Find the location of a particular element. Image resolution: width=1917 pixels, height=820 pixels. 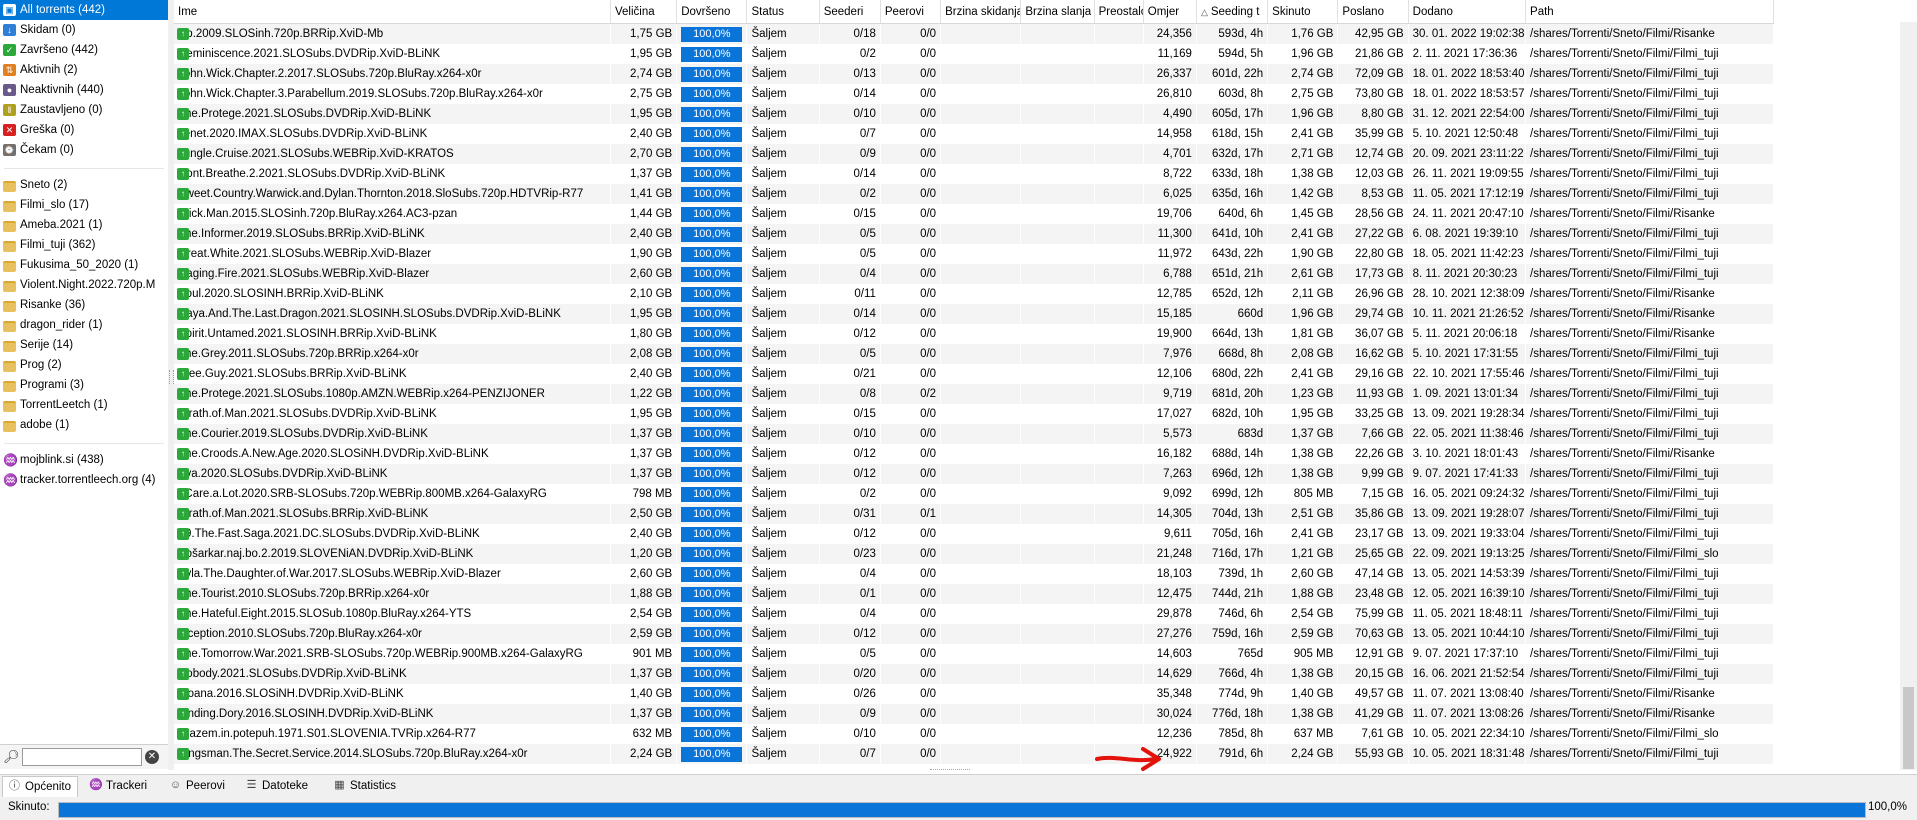

column-header: Seederi is located at coordinates (850, 12).